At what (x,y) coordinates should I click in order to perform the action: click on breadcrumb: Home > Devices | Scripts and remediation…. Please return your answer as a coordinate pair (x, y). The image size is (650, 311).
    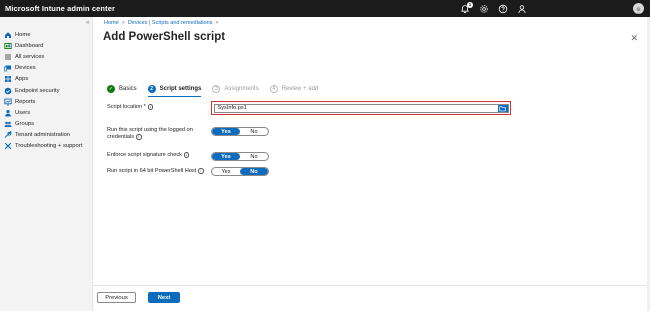
    Looking at the image, I should click on (161, 23).